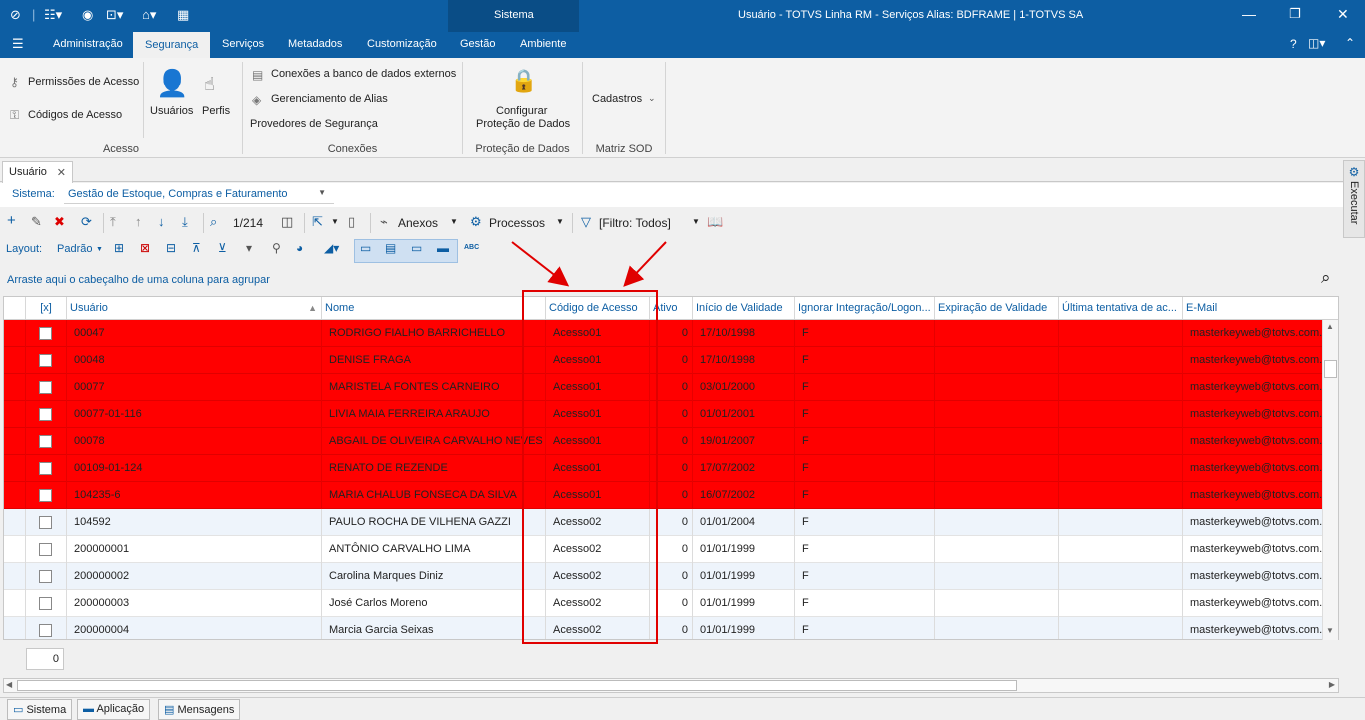  I want to click on cell-usuario: 00078, so click(194, 441).